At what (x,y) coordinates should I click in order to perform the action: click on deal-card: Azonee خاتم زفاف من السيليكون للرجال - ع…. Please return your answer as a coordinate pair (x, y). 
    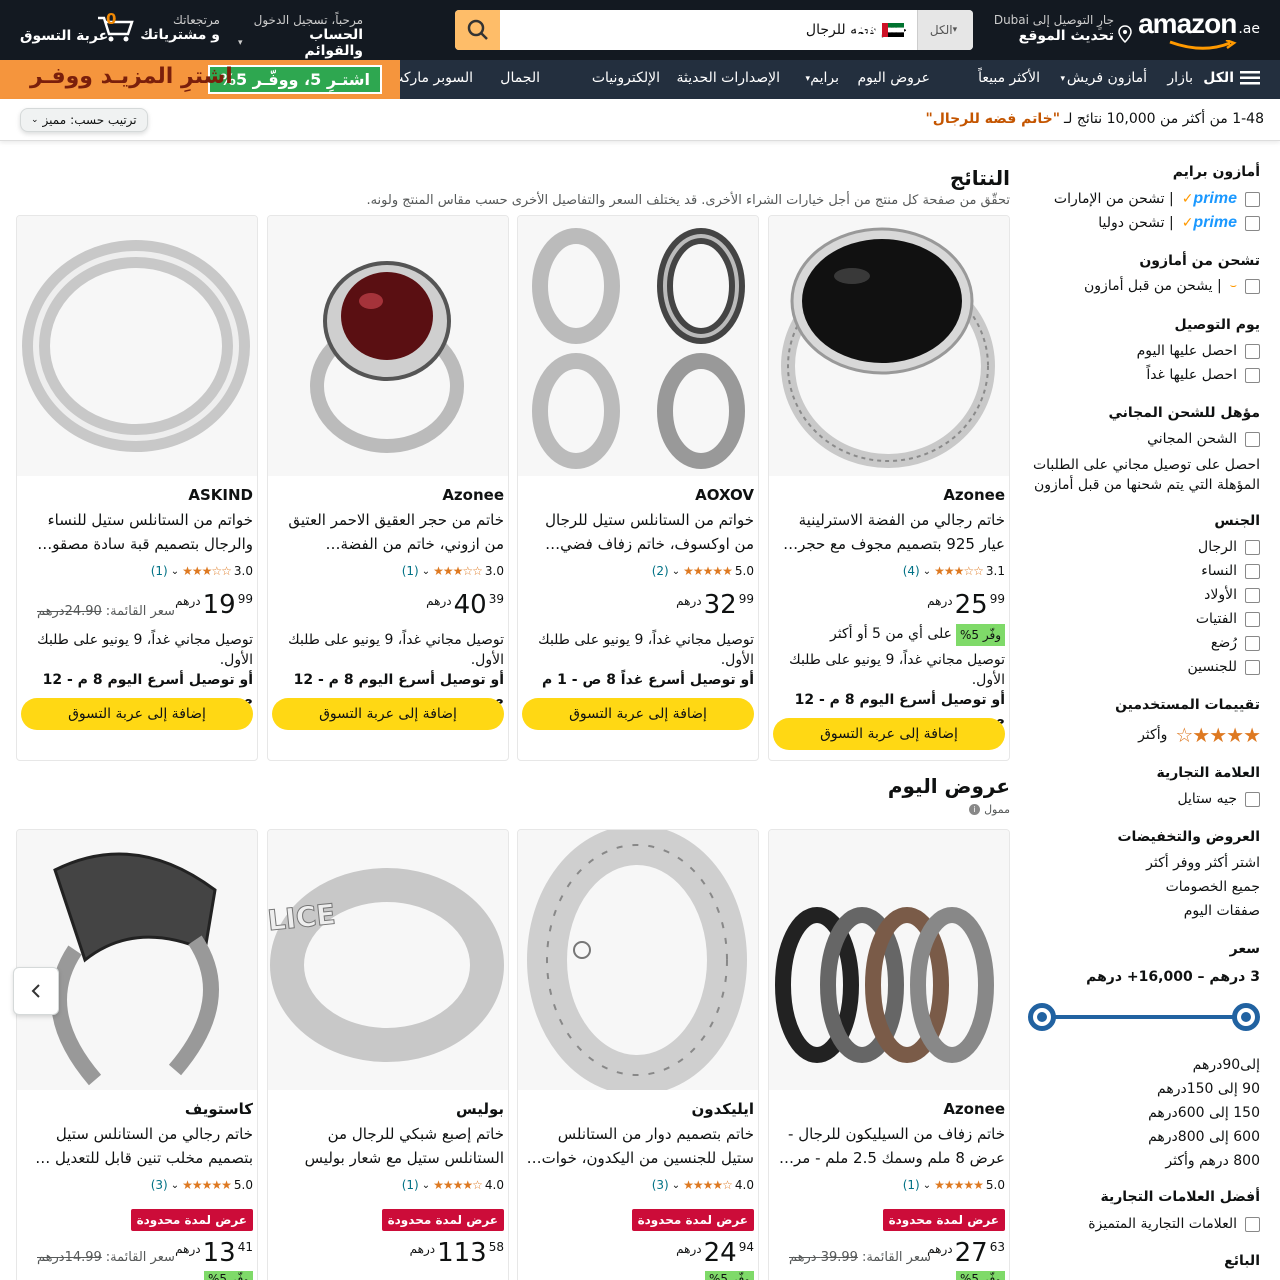
    Looking at the image, I should click on (889, 1054).